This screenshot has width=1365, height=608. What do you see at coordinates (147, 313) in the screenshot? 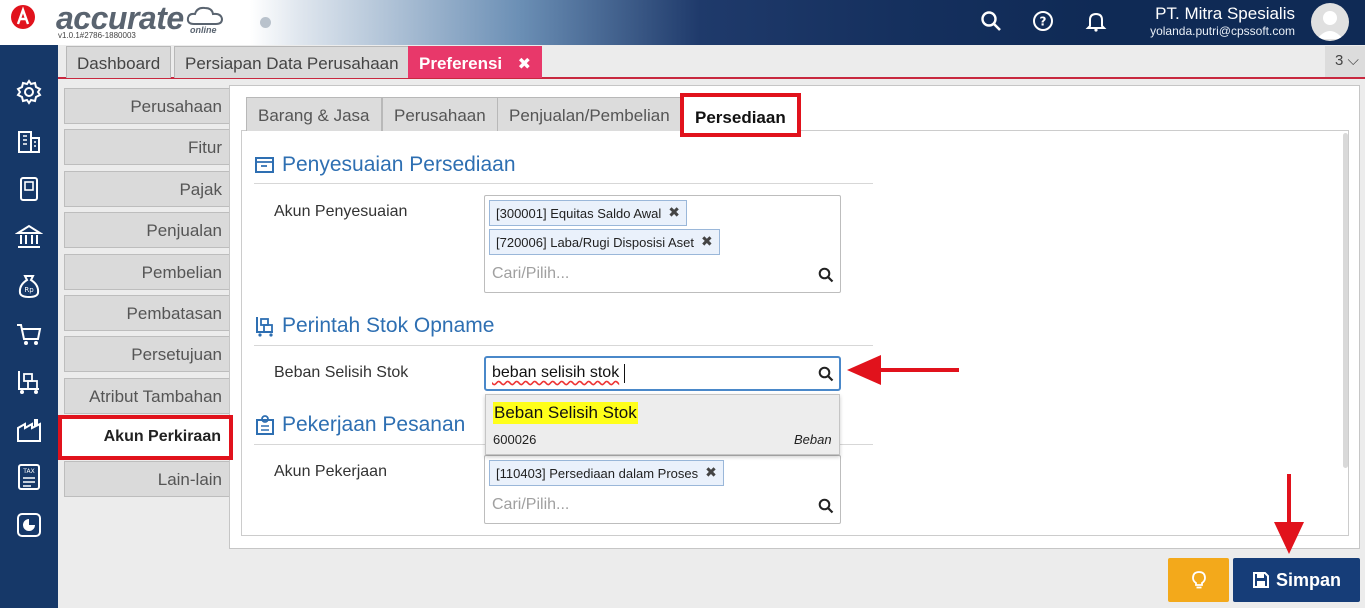
I see `sidebar-item-pembatasan: Pembatasan` at bounding box center [147, 313].